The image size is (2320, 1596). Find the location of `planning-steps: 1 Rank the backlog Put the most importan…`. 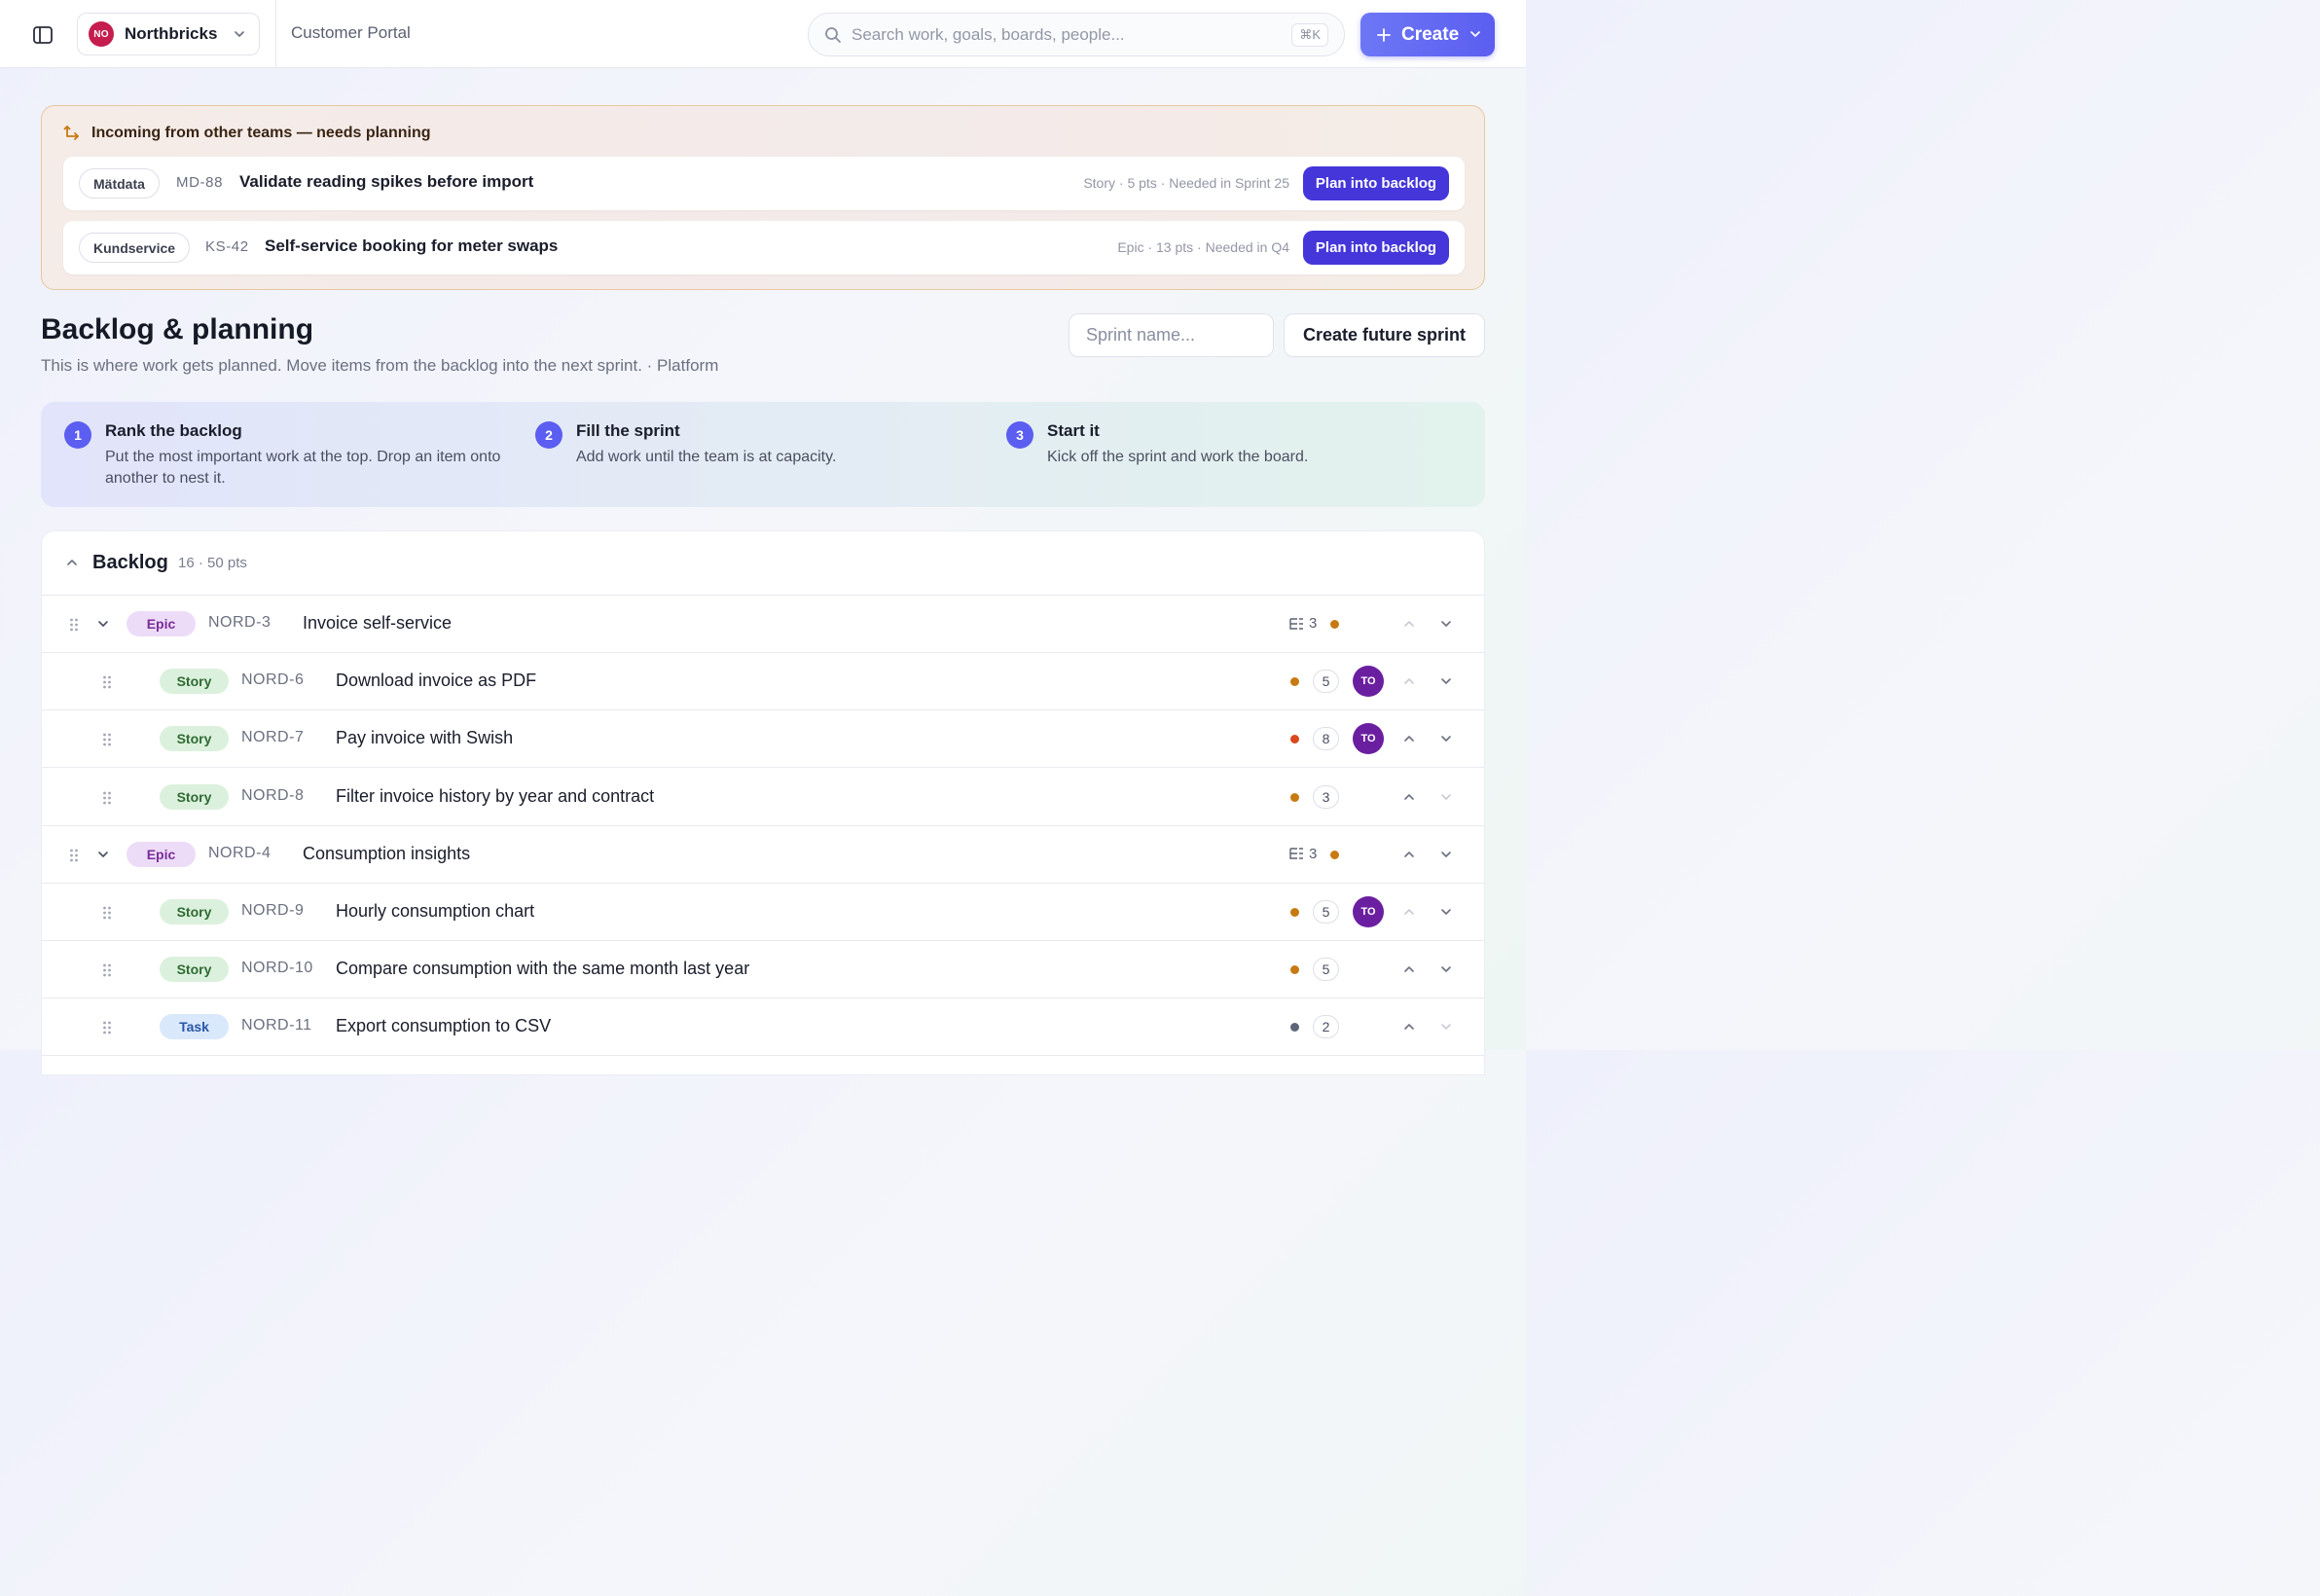

planning-steps: 1 Rank the backlog Put the most importan… is located at coordinates (763, 454).